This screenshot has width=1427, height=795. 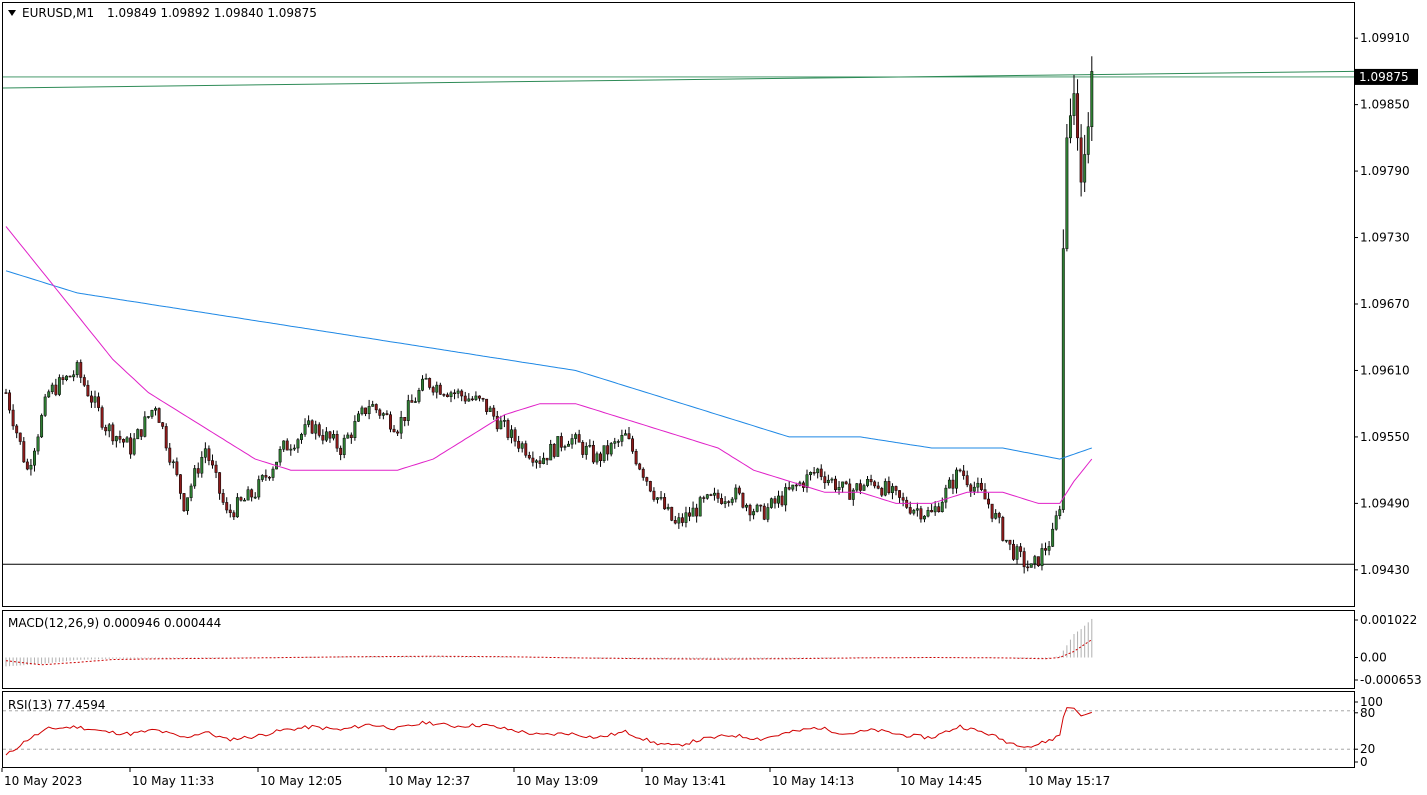 I want to click on rsi-axis-label: 0, so click(x=1364, y=762).